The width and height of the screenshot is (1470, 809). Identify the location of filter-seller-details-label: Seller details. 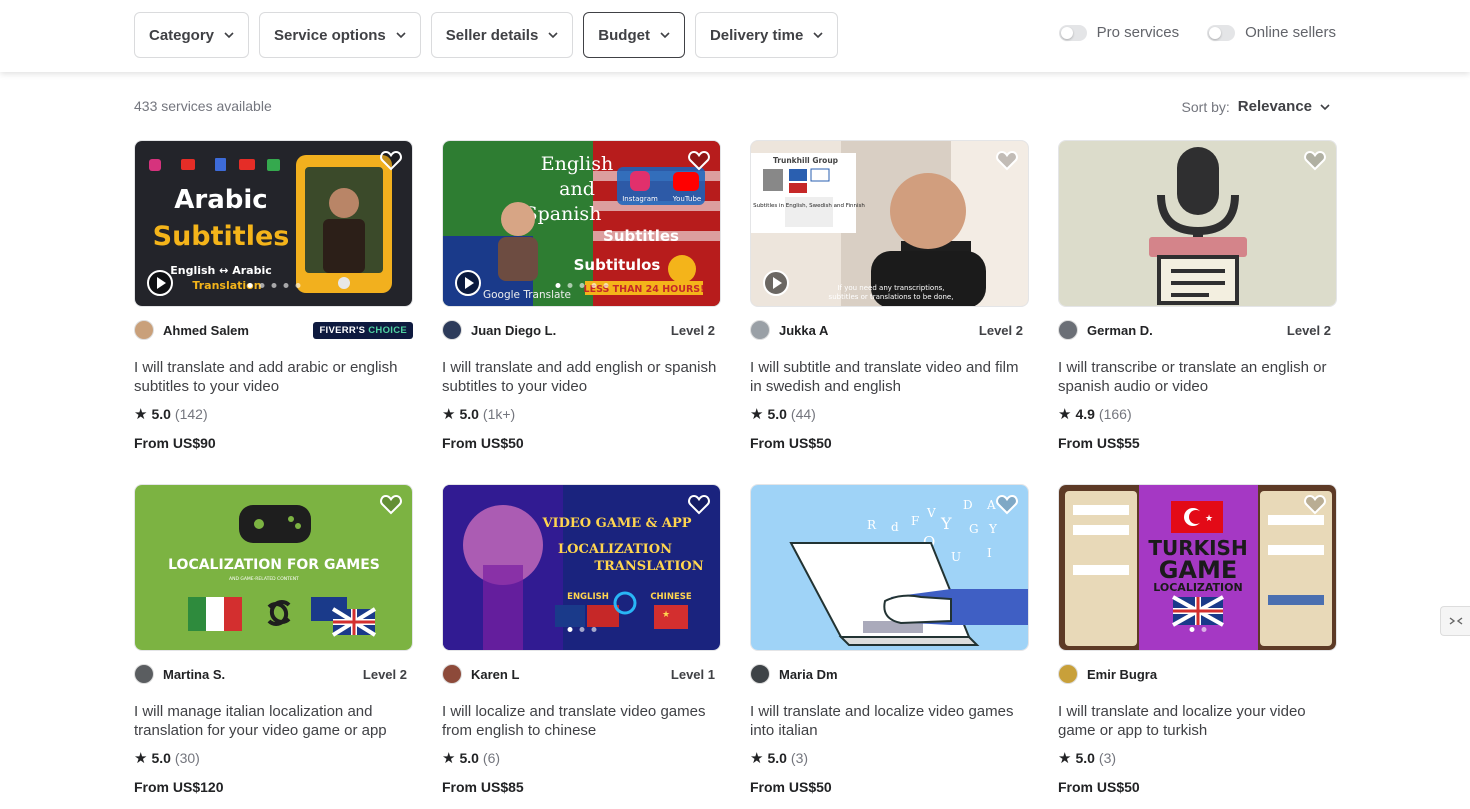
(492, 35).